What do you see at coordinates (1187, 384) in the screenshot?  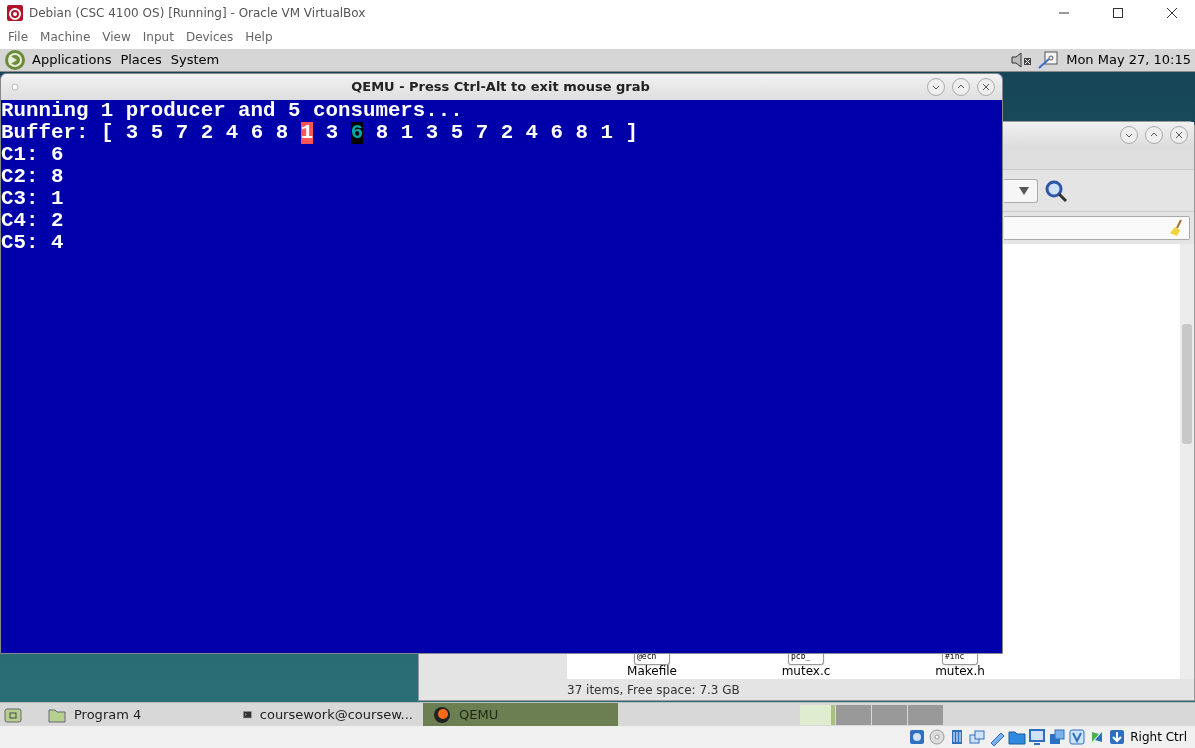 I see `scrollbar-thumb` at bounding box center [1187, 384].